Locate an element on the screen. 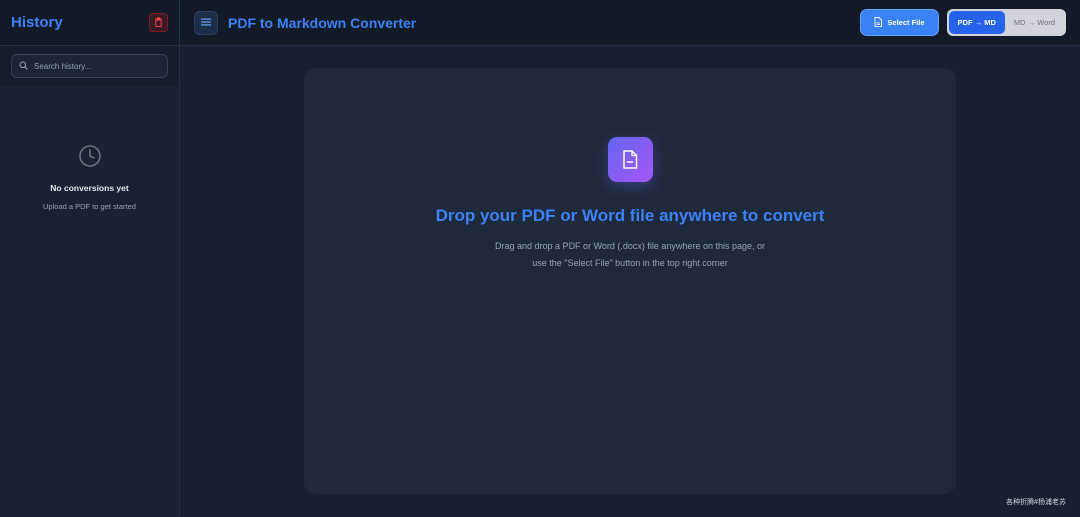  clock-icon is located at coordinates (90, 158).